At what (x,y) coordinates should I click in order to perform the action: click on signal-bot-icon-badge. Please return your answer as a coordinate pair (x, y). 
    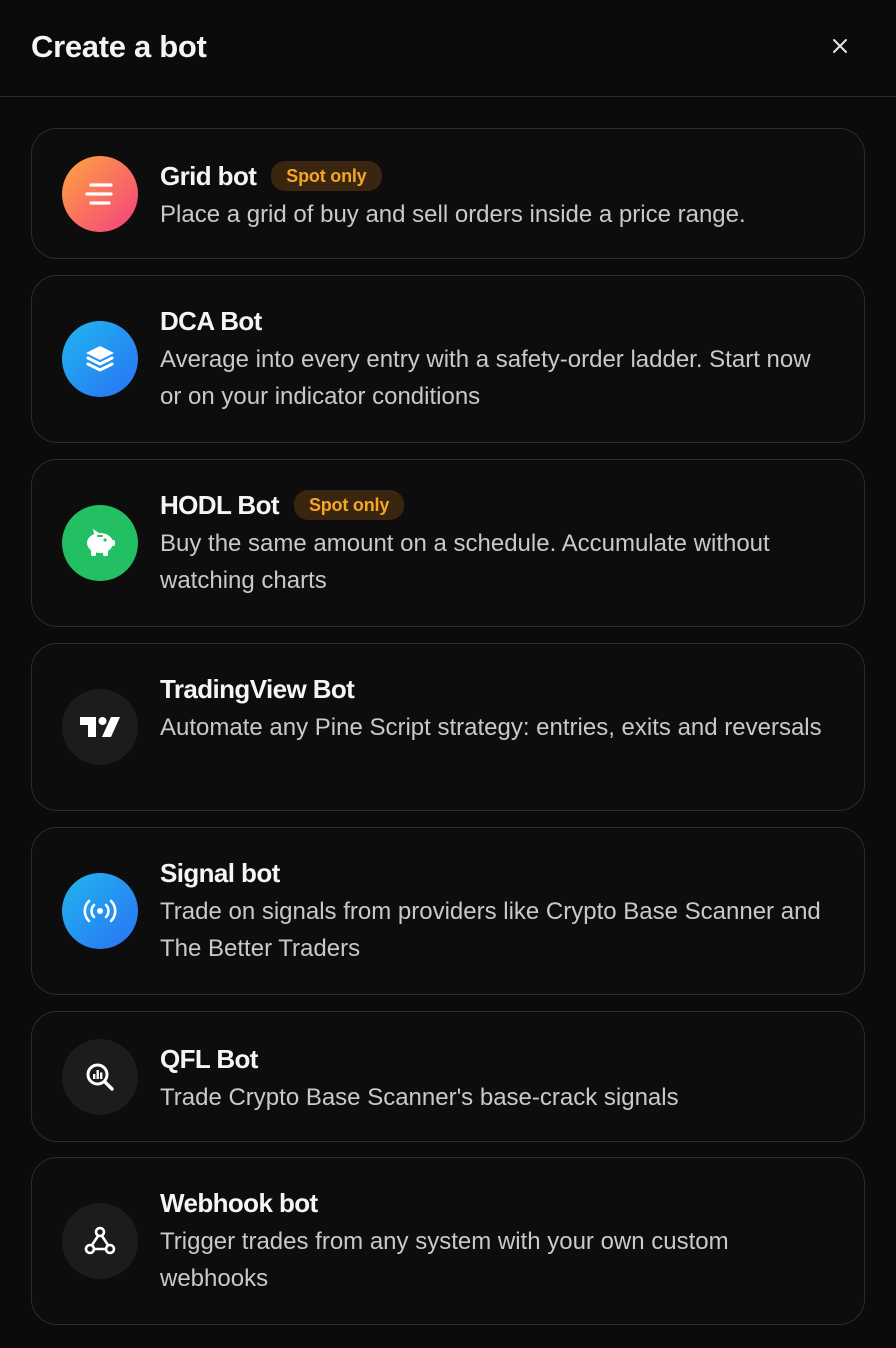
    Looking at the image, I should click on (100, 911).